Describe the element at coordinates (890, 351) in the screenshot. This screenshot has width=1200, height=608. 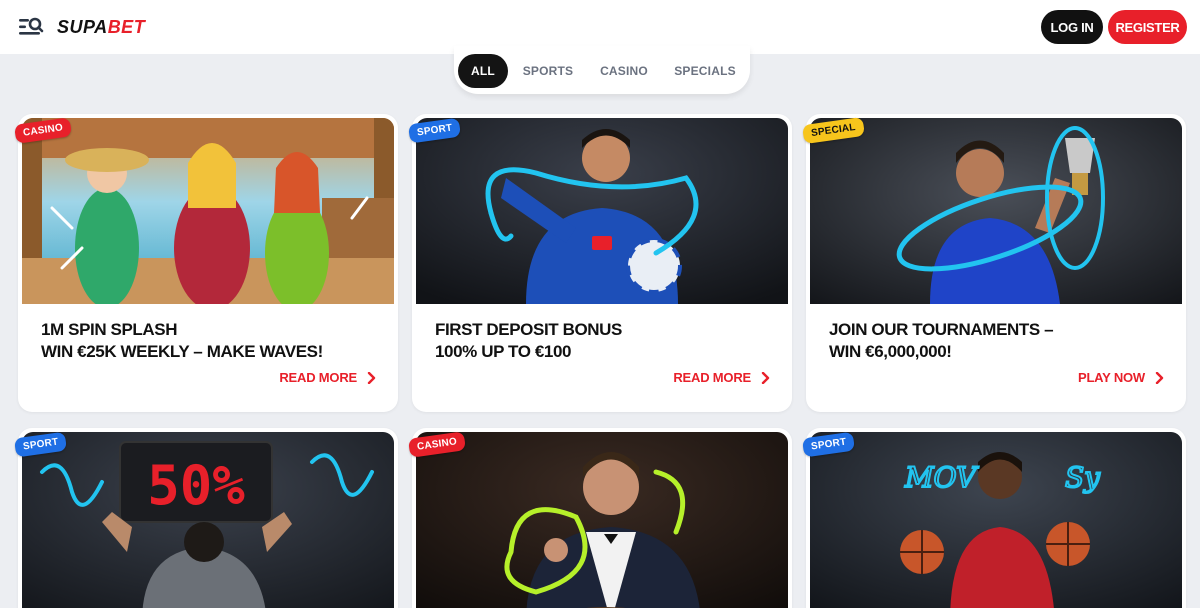
I see `promo-title-line2: WIN €6,000,000!` at that location.